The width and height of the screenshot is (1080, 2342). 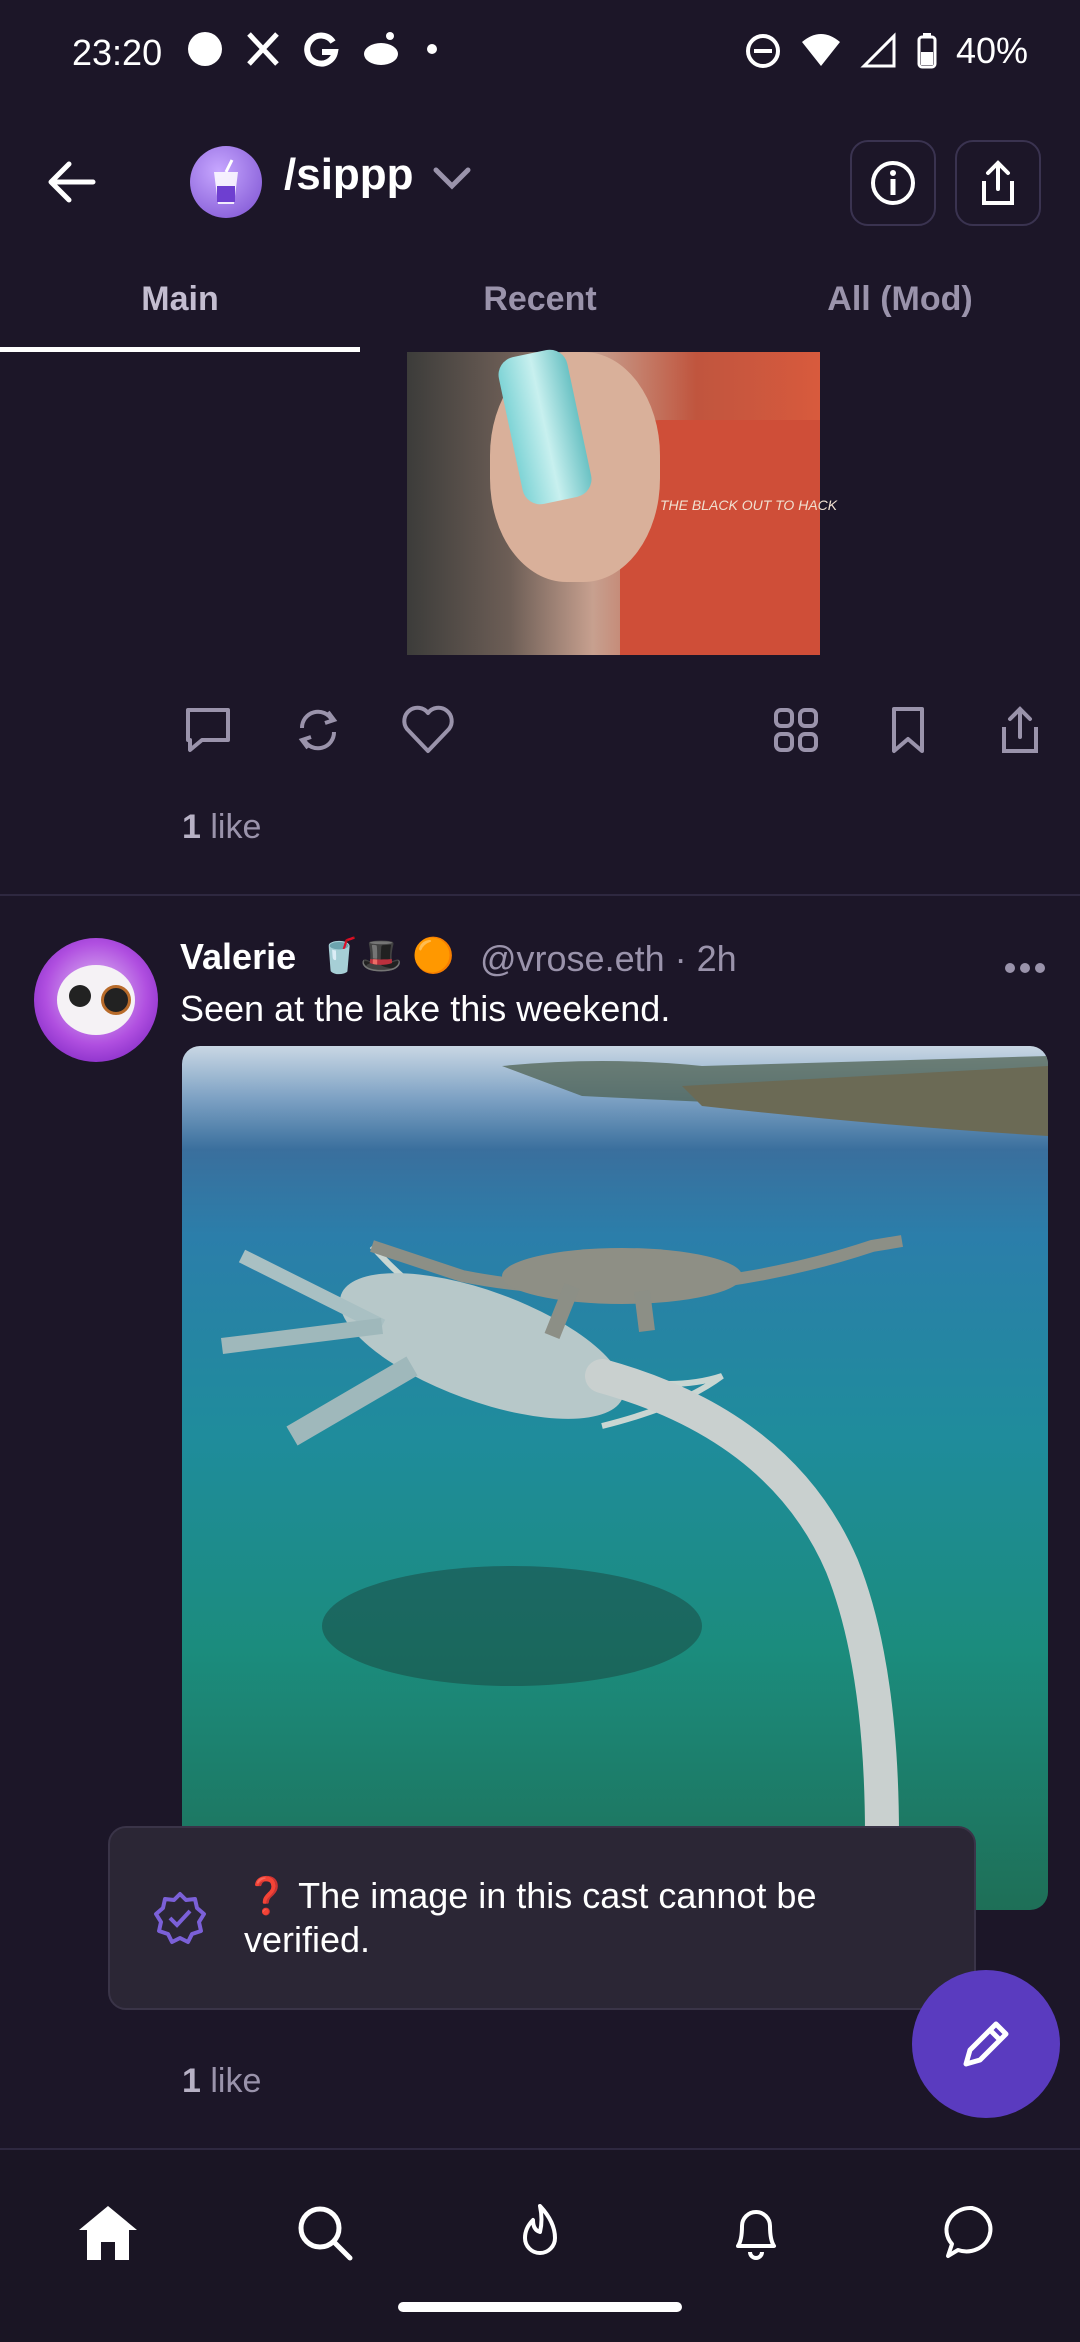 What do you see at coordinates (180, 299) in the screenshot?
I see `tab-main: Main` at bounding box center [180, 299].